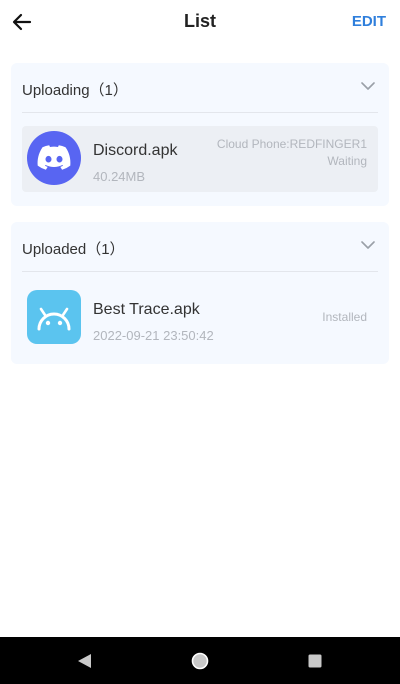 This screenshot has width=400, height=684. I want to click on status-label: Installed, so click(344, 317).